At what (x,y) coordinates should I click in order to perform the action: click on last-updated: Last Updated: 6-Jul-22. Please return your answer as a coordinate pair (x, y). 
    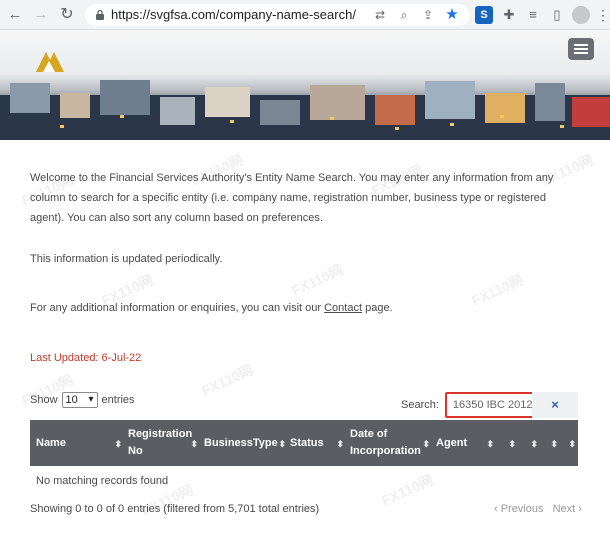
    Looking at the image, I should click on (86, 358).